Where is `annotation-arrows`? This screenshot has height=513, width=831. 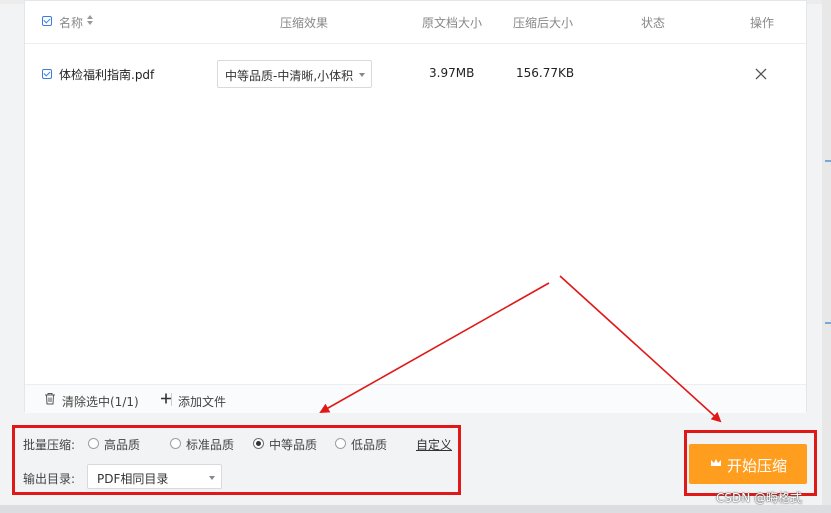 annotation-arrows is located at coordinates (520, 349).